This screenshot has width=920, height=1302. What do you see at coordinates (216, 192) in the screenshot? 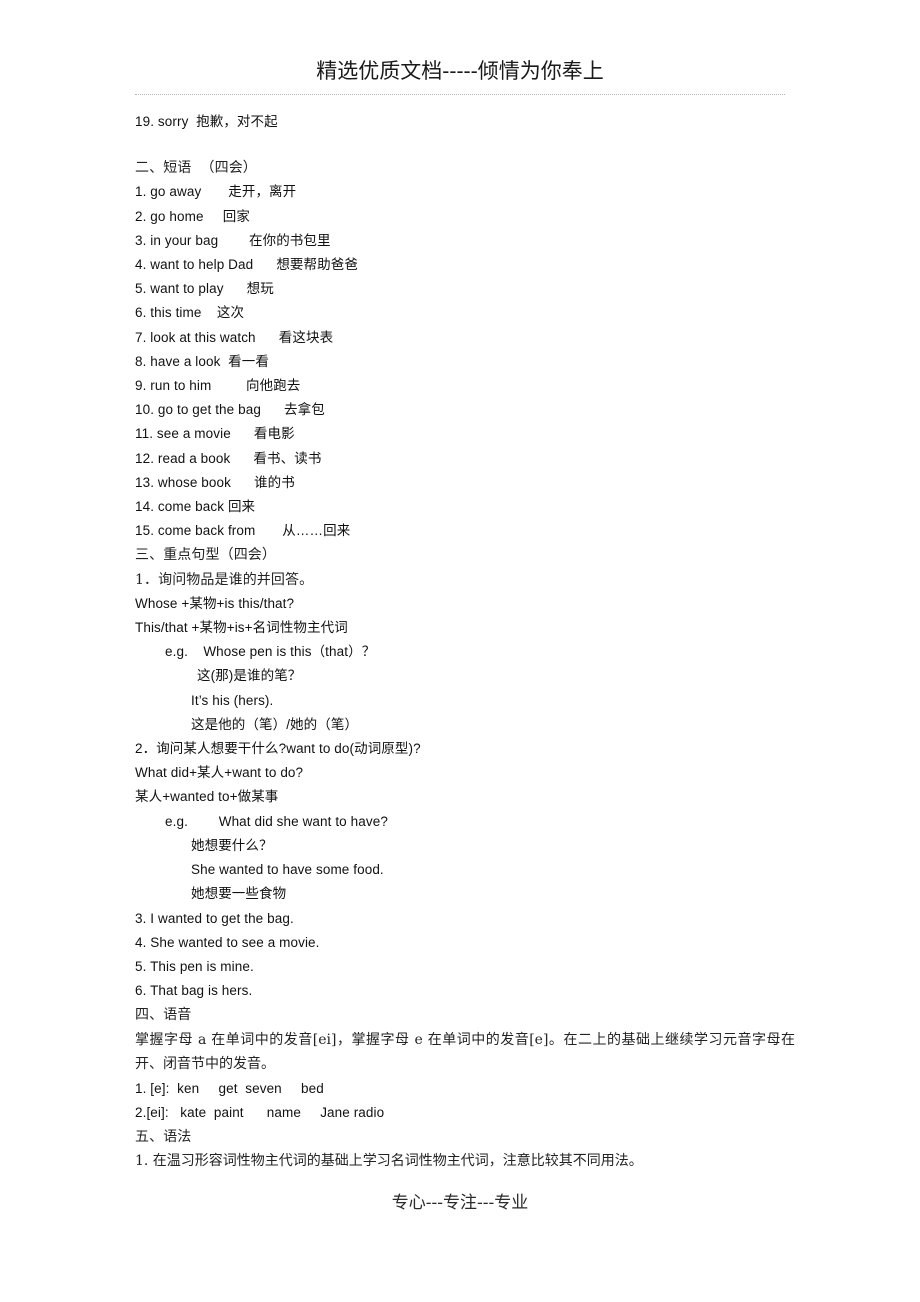
I see `phrase-item: 1. go away 走开，离开` at bounding box center [216, 192].